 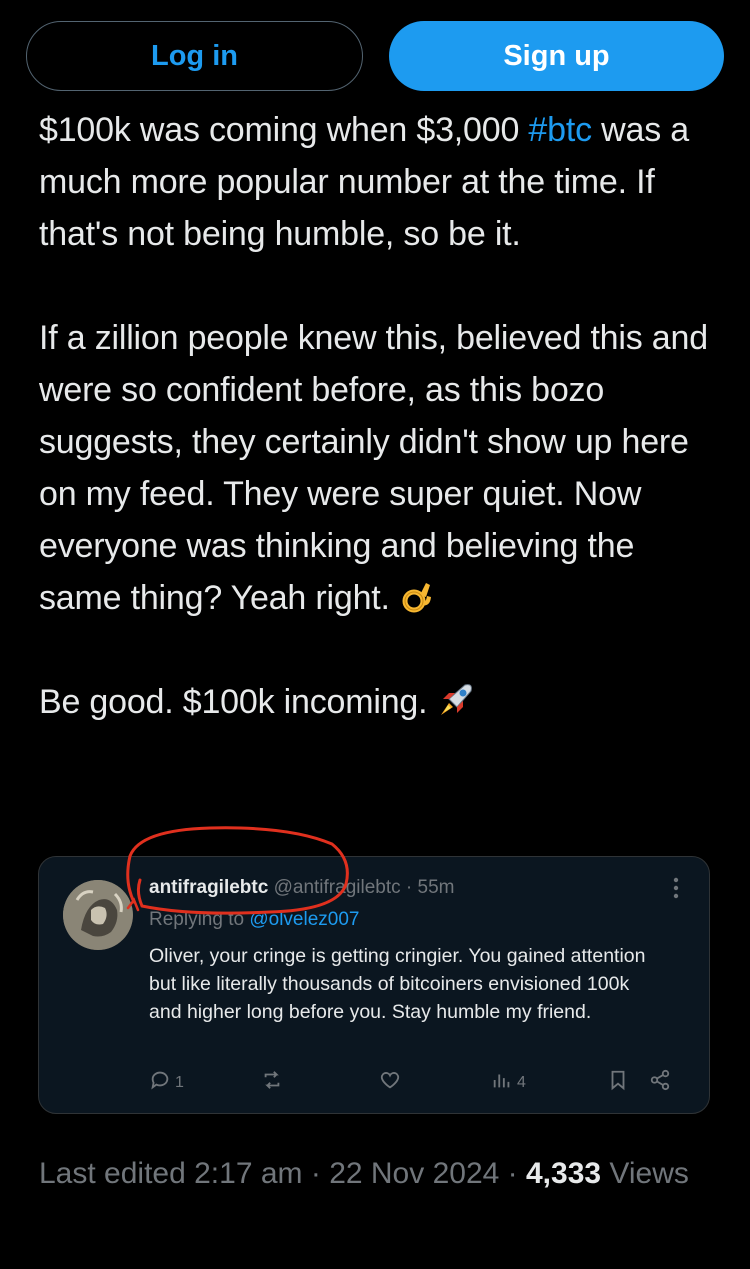 What do you see at coordinates (284, 130) in the screenshot?
I see `tweet-text-span: $100k was coming when $3,000` at bounding box center [284, 130].